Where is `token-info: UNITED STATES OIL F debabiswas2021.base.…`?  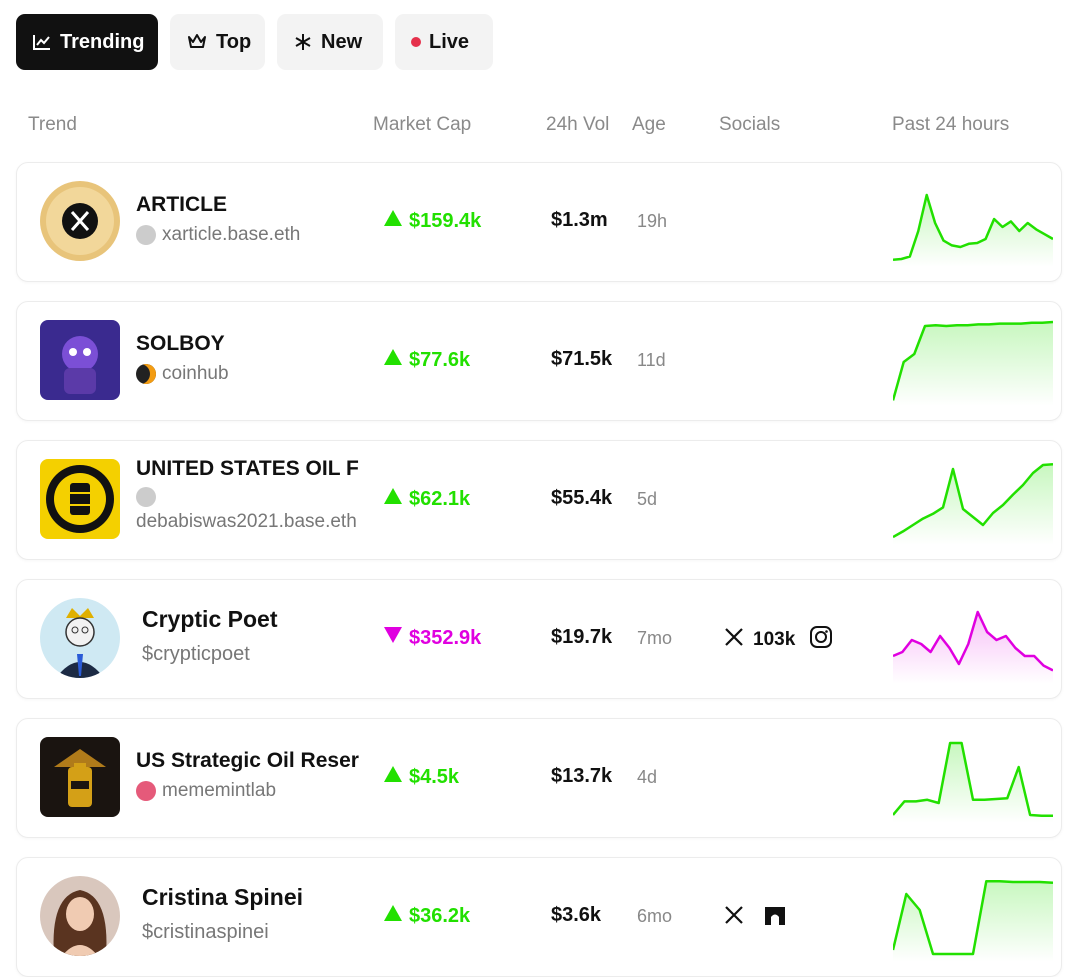 token-info: UNITED STATES OIL F debabiswas2021.base.… is located at coordinates (253, 495).